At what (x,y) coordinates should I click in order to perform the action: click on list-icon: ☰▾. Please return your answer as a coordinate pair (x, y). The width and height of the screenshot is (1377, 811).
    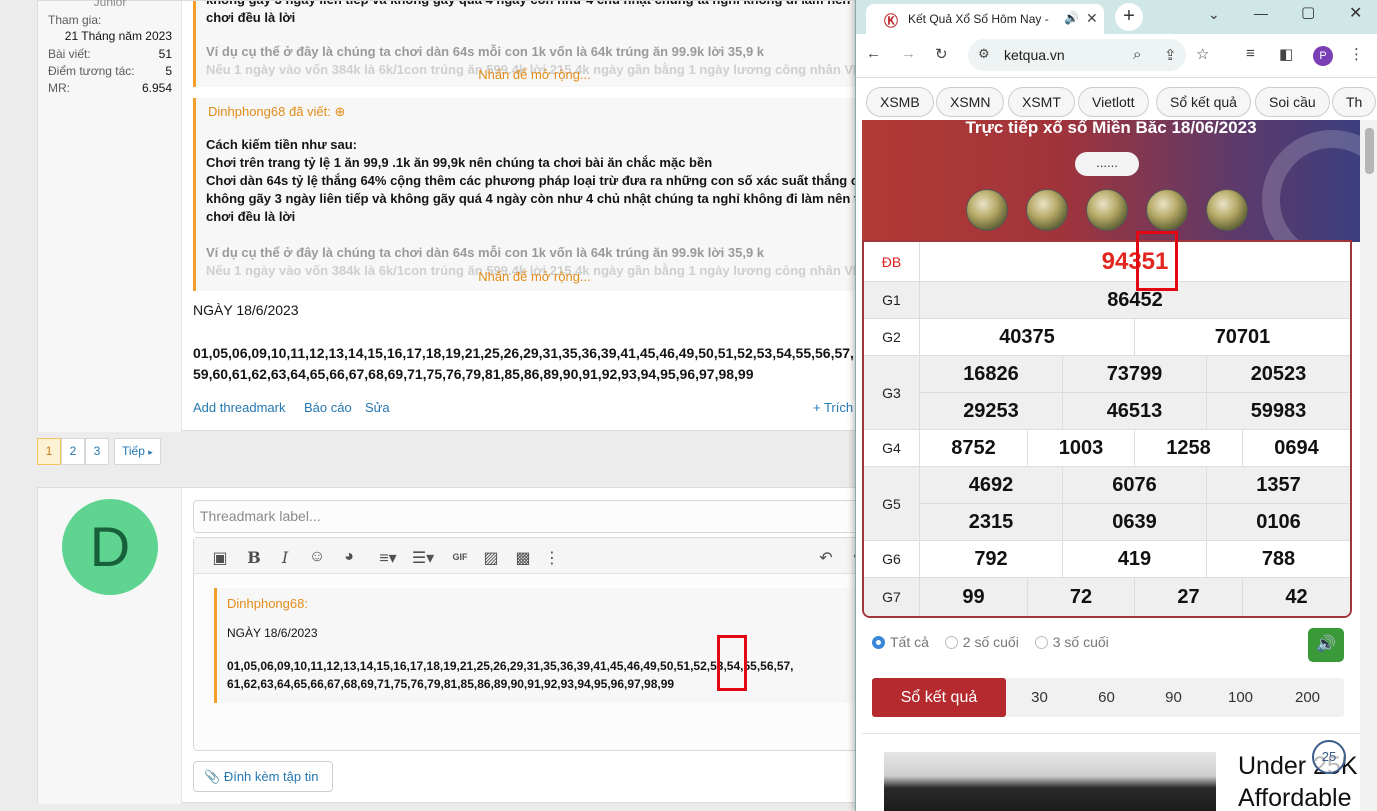
    Looking at the image, I should click on (423, 558).